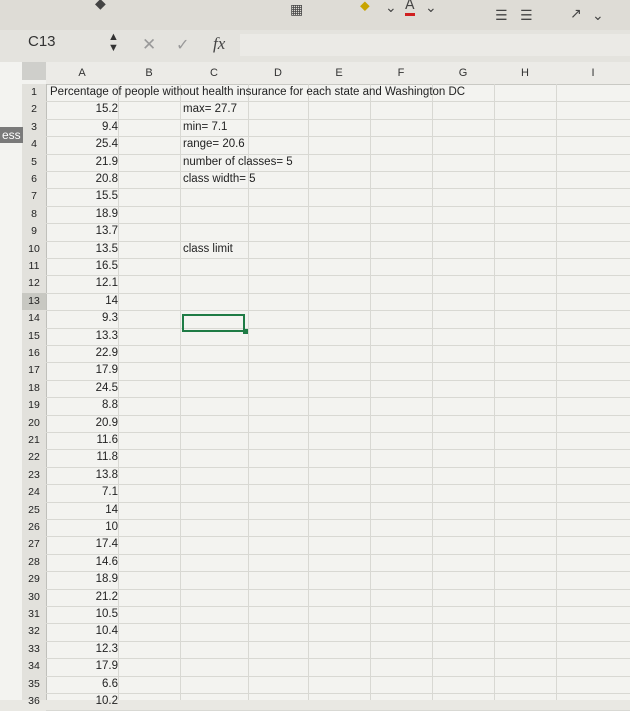 The image size is (630, 711). Describe the element at coordinates (34, 510) in the screenshot. I see `row-header-25: 25` at that location.